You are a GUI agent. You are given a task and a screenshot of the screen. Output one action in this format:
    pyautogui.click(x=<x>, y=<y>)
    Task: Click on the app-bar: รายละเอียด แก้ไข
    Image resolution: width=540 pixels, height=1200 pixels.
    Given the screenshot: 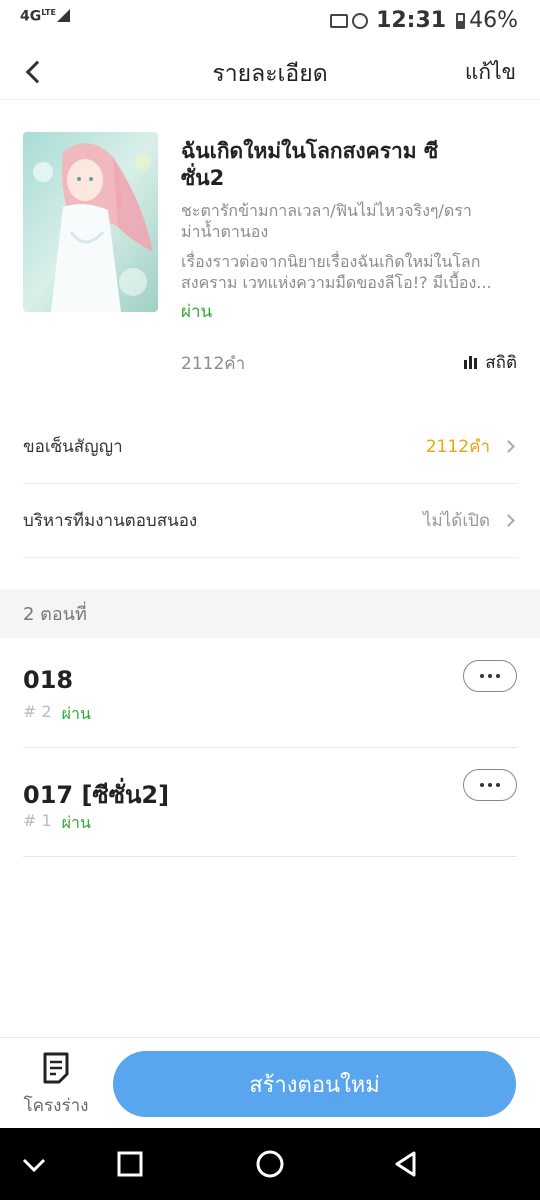 What is the action you would take?
    pyautogui.click(x=270, y=72)
    